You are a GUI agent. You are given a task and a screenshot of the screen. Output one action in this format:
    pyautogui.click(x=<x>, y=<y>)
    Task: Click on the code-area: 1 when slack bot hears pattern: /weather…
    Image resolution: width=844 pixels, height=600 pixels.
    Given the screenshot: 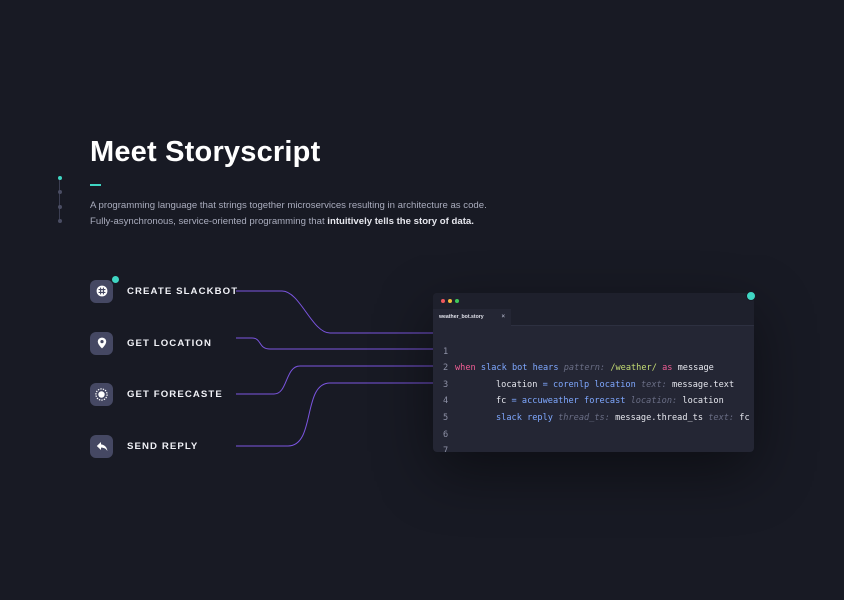 What is the action you would take?
    pyautogui.click(x=593, y=389)
    